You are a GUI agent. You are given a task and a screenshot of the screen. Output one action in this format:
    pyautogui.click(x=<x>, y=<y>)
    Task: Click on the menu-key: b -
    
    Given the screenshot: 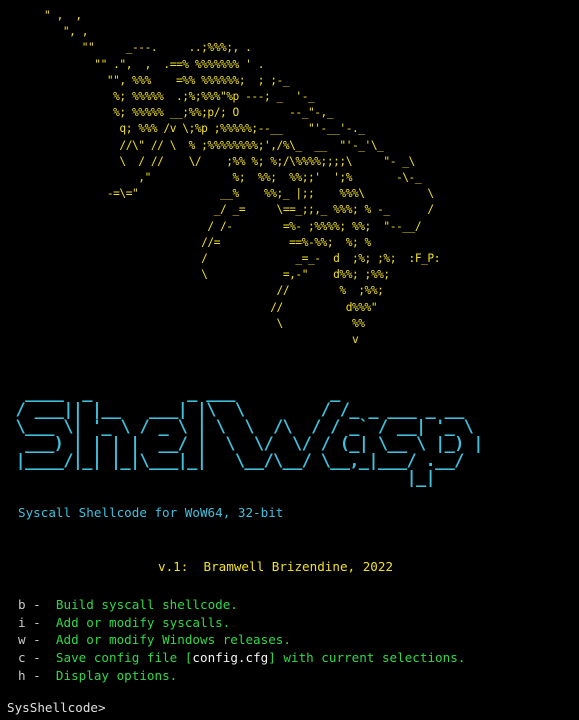 What is the action you would take?
    pyautogui.click(x=37, y=604)
    